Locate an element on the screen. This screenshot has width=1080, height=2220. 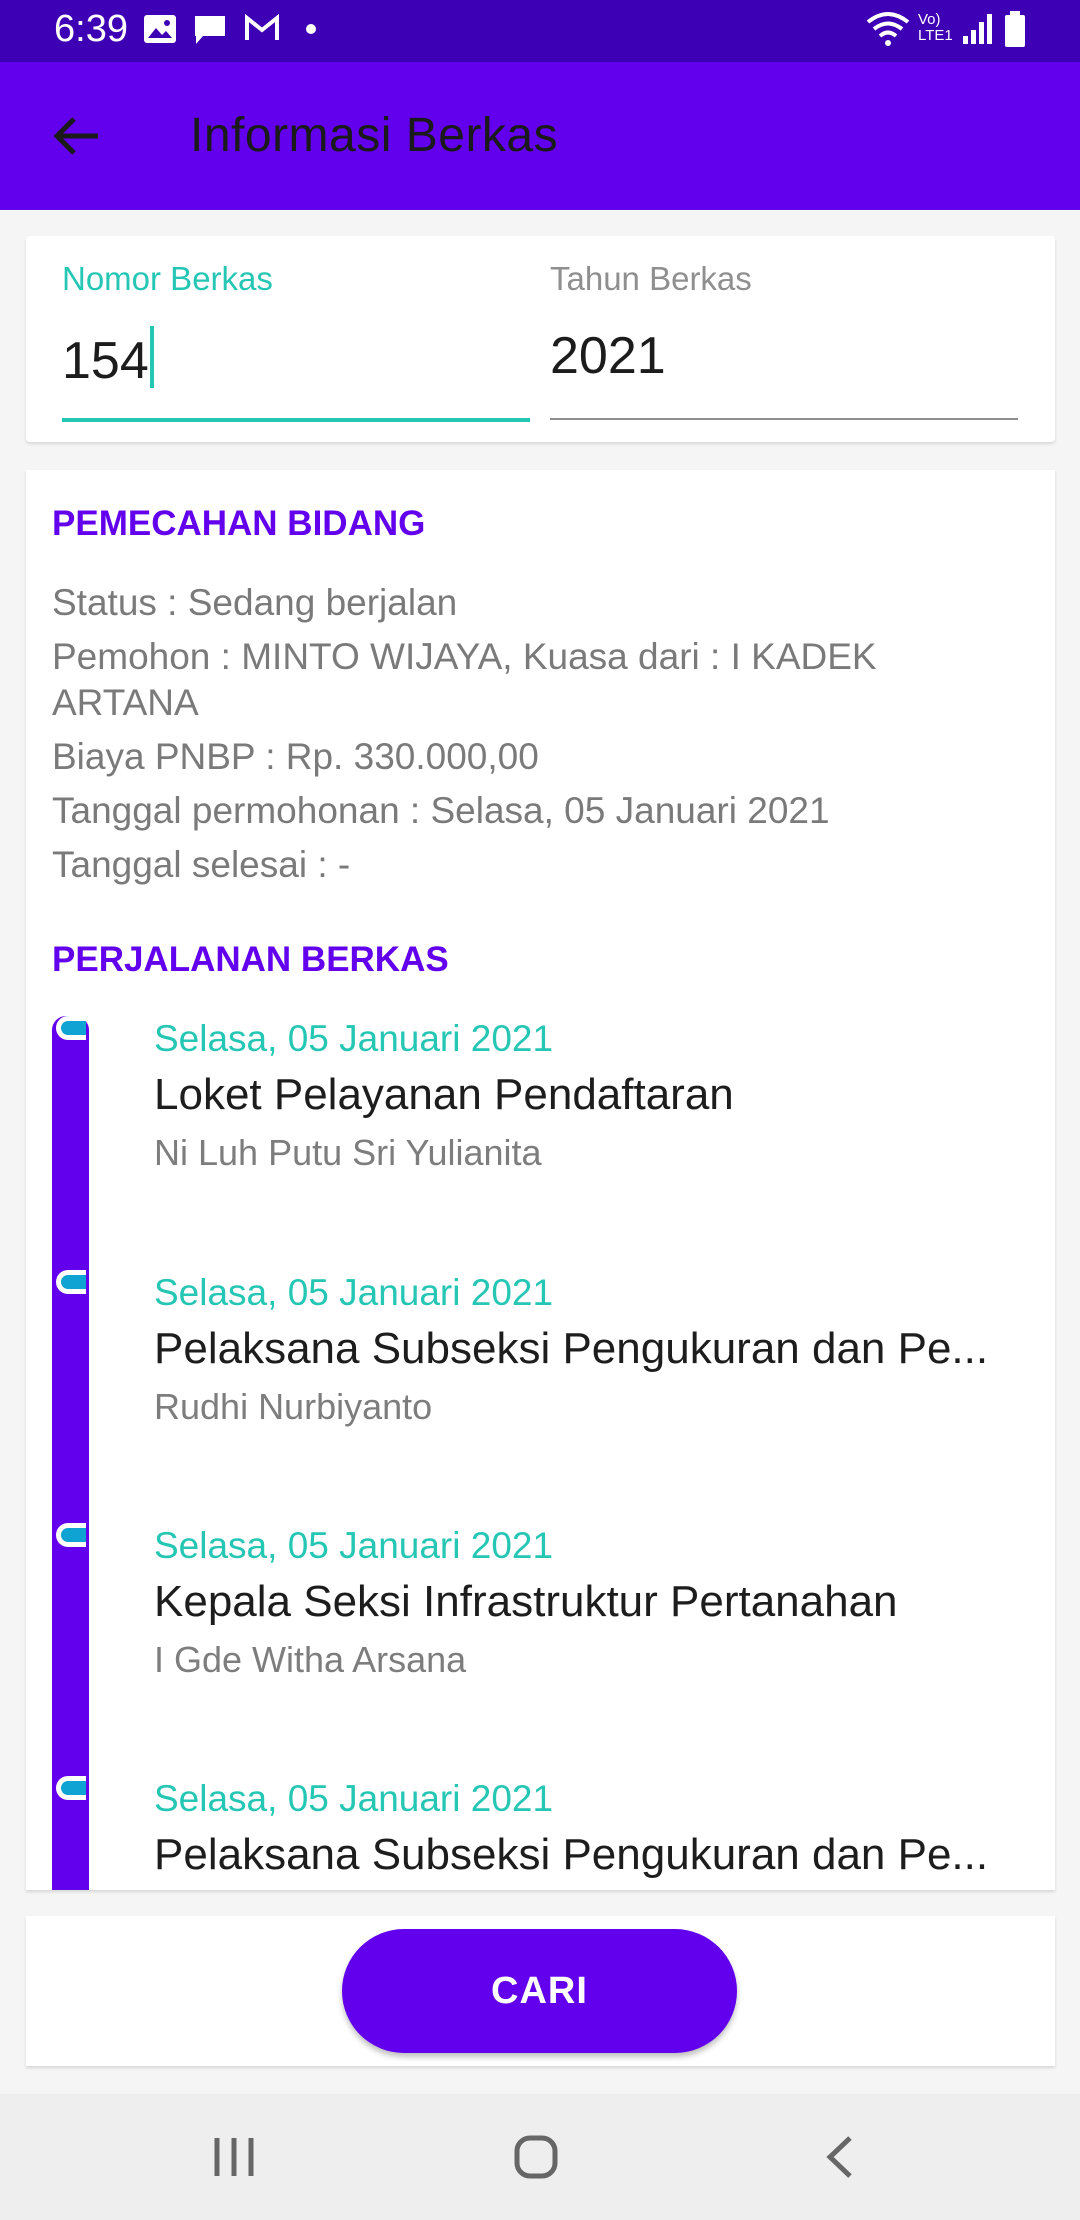
home-icon is located at coordinates (536, 2157).